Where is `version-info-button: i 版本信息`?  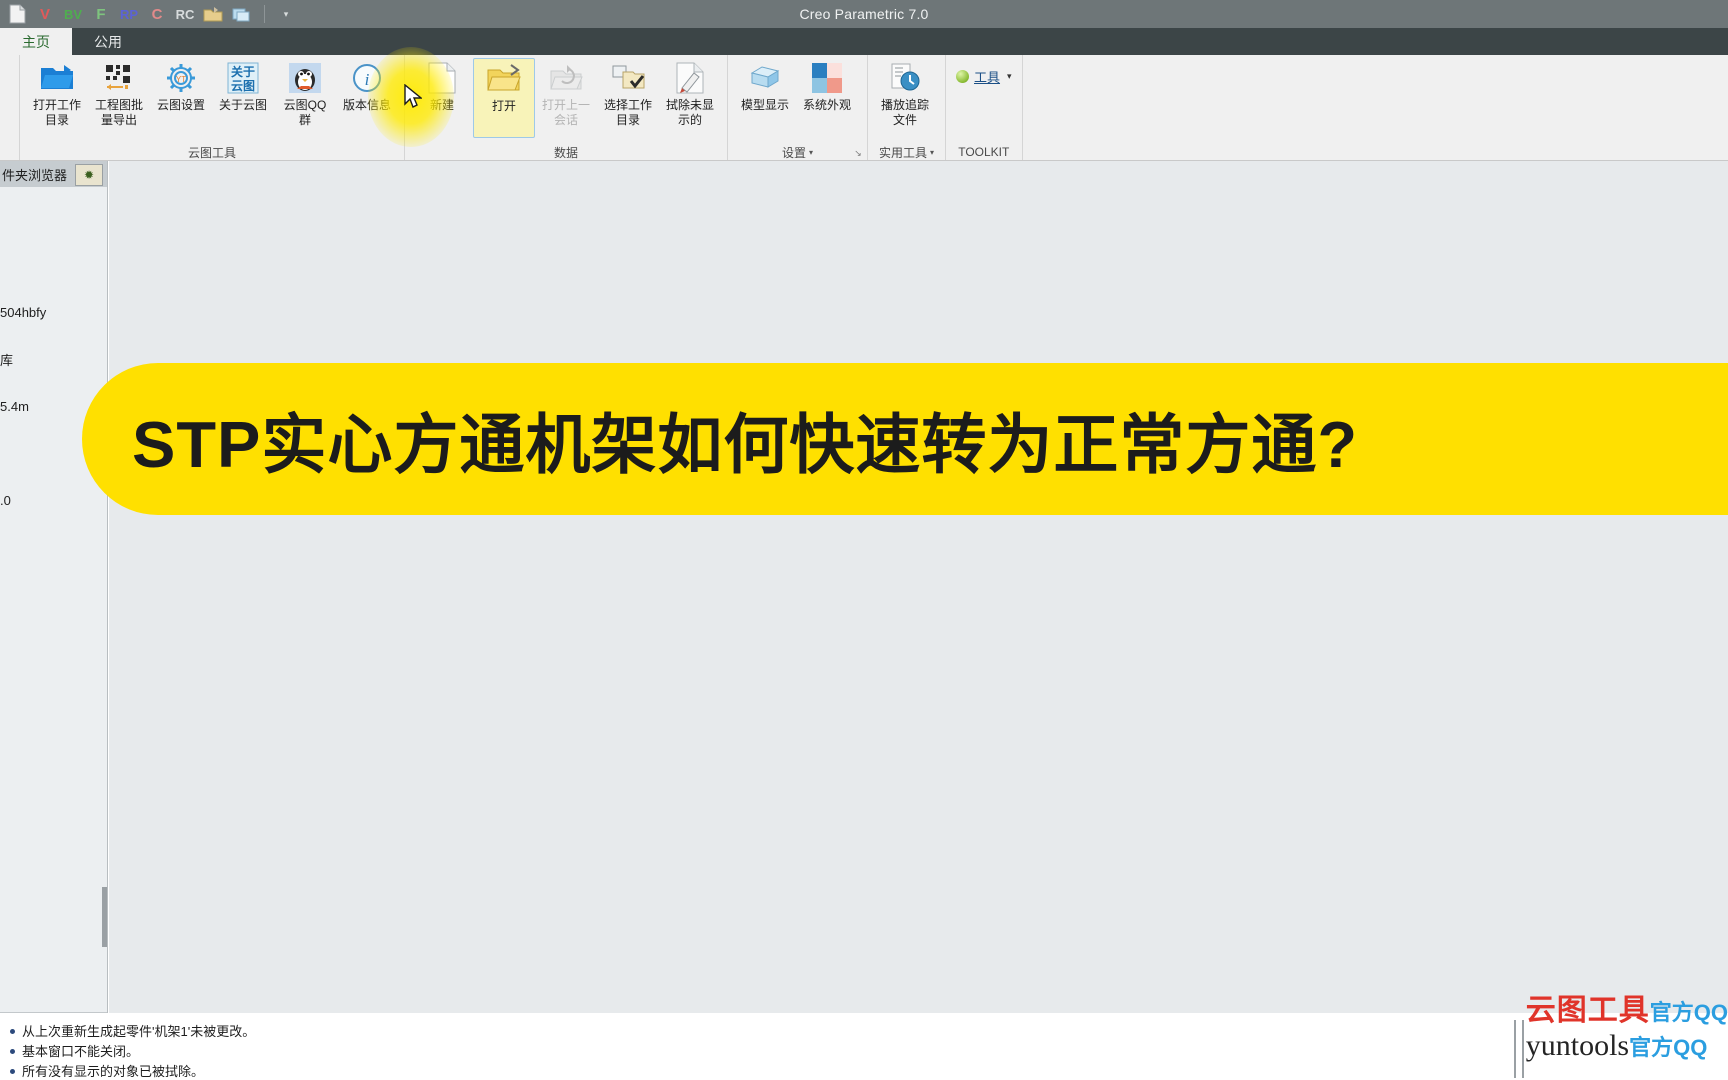 version-info-button: i 版本信息 is located at coordinates (367, 98).